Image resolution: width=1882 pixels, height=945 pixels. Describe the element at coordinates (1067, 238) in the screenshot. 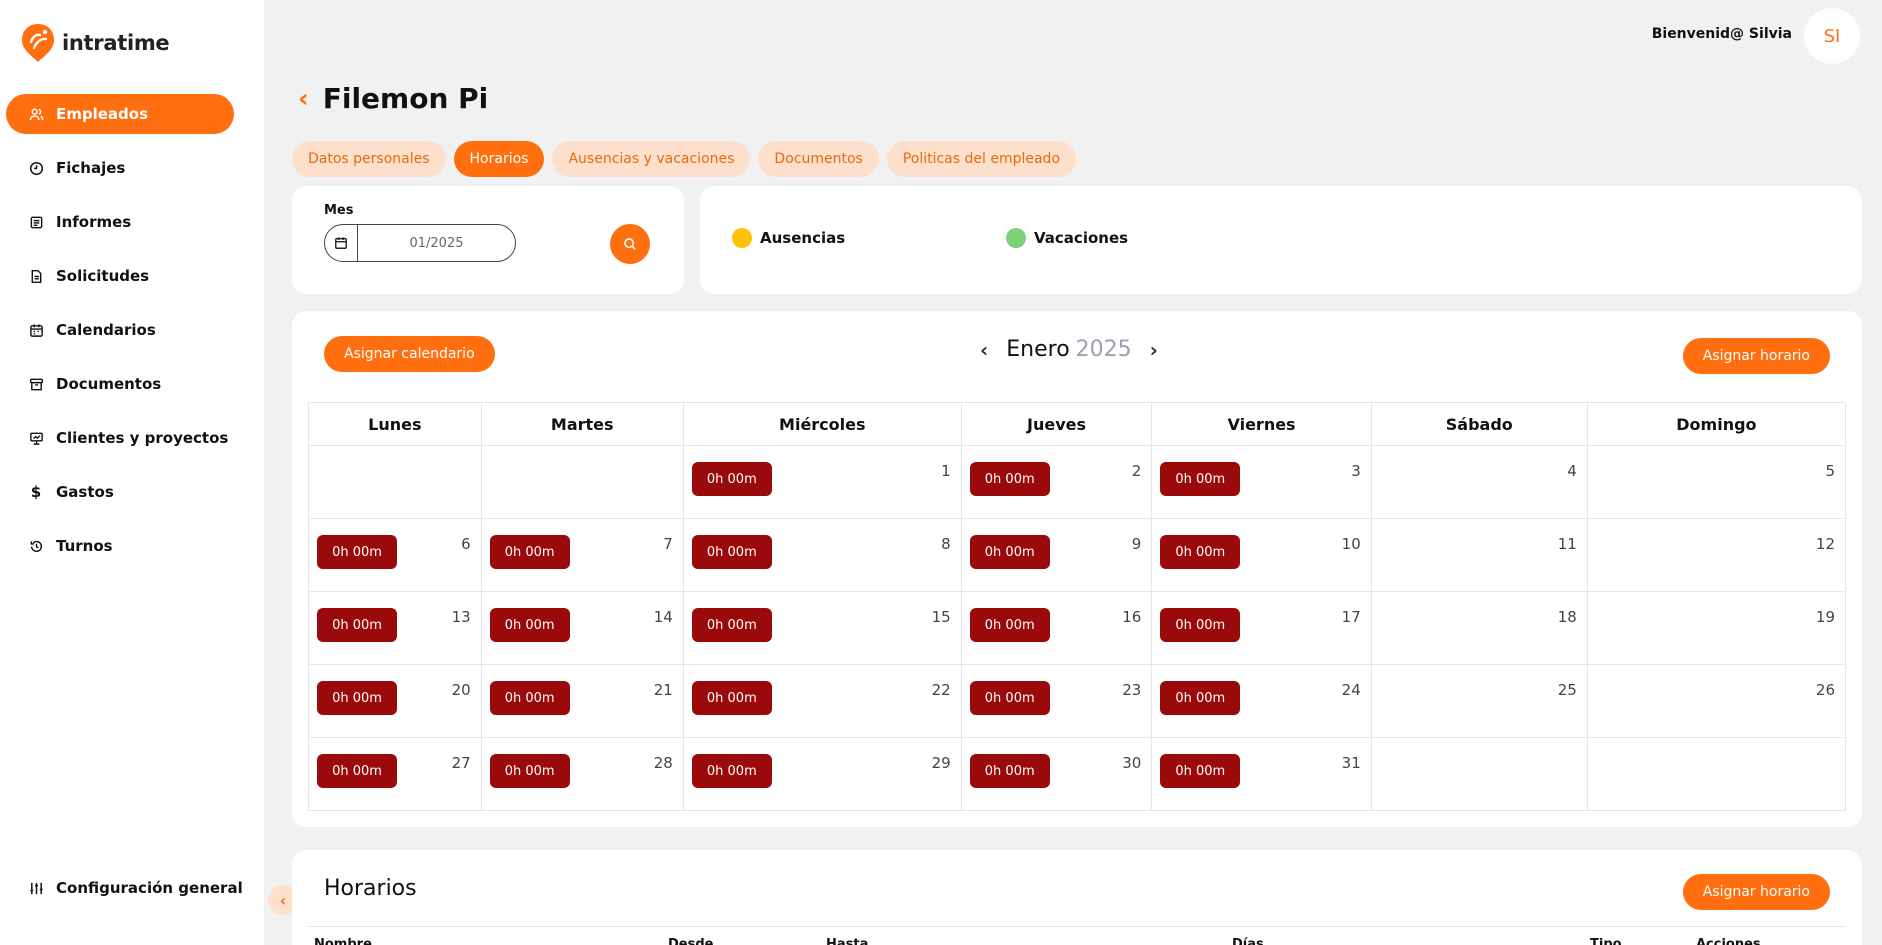

I see `legend-vacaciones: Vacaciones` at that location.